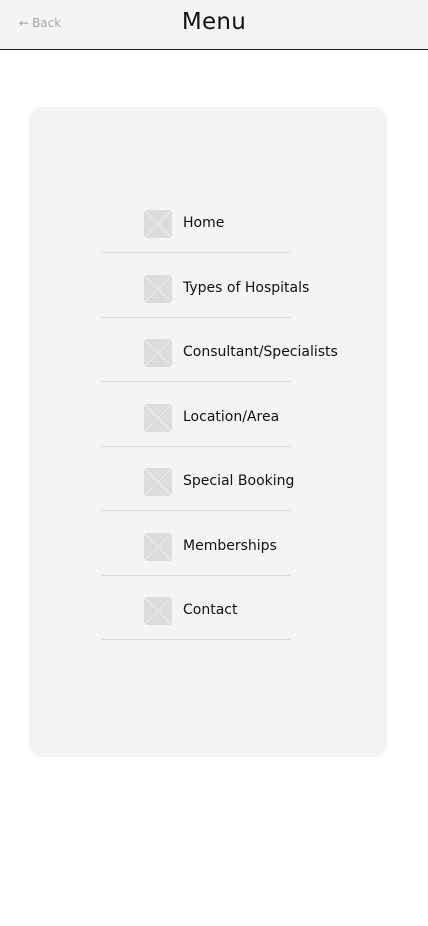 This screenshot has width=428, height=926. What do you see at coordinates (239, 481) in the screenshot?
I see `menu-item-label: Special Booking` at bounding box center [239, 481].